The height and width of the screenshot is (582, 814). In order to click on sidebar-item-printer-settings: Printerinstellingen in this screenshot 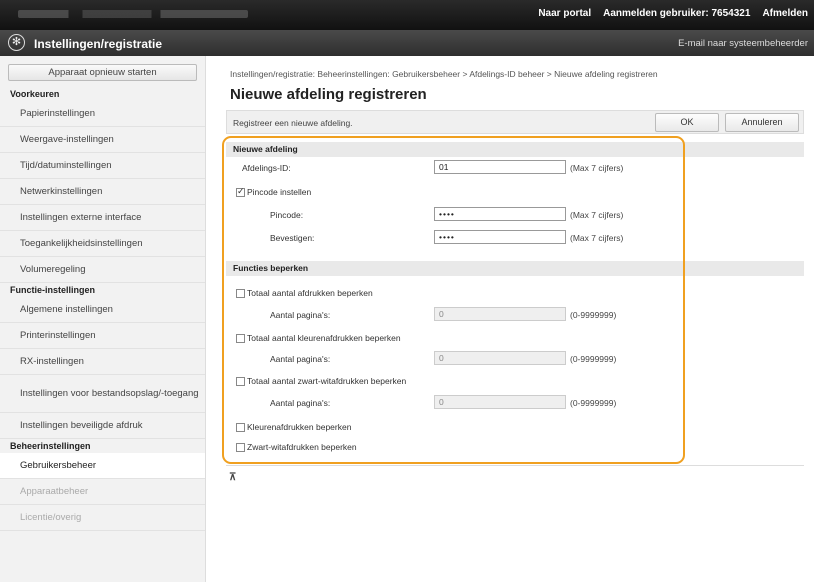, I will do `click(102, 336)`.